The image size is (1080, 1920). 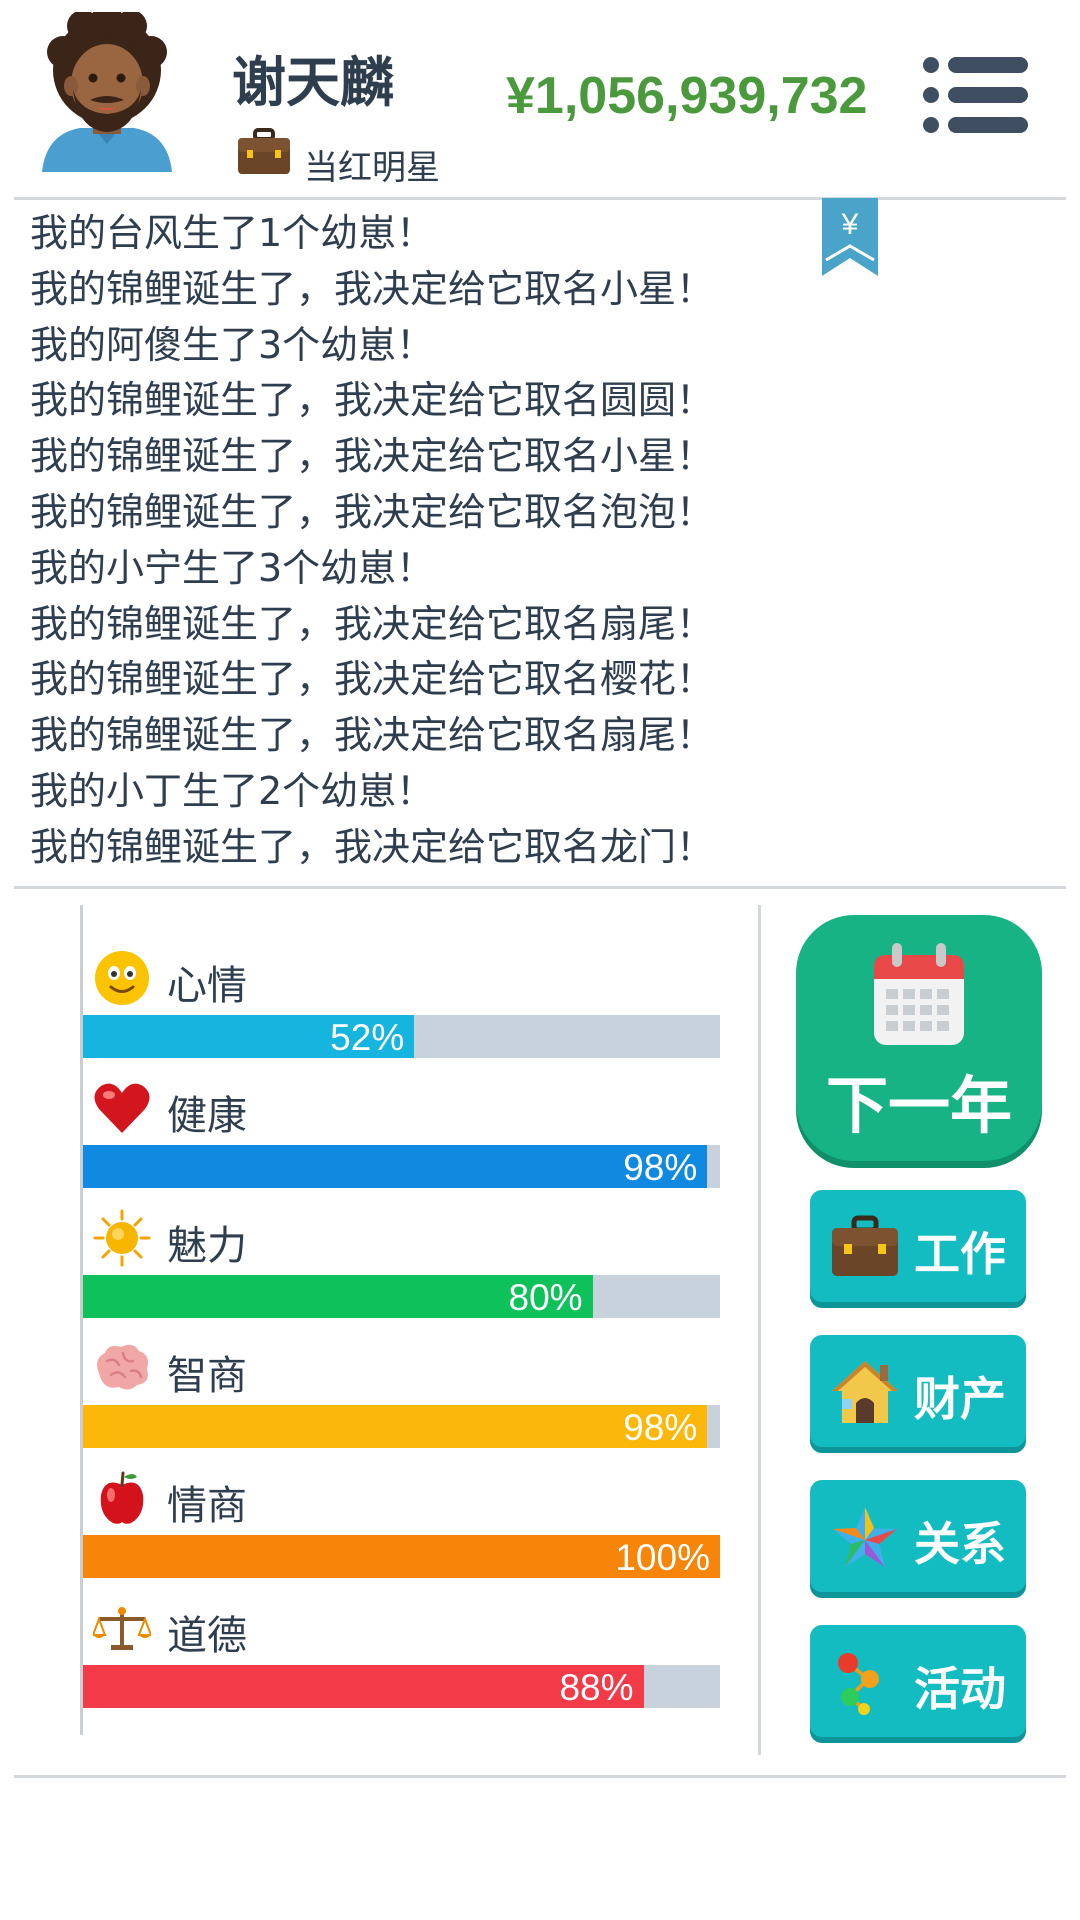 What do you see at coordinates (122, 1108) in the screenshot?
I see `heart-icon` at bounding box center [122, 1108].